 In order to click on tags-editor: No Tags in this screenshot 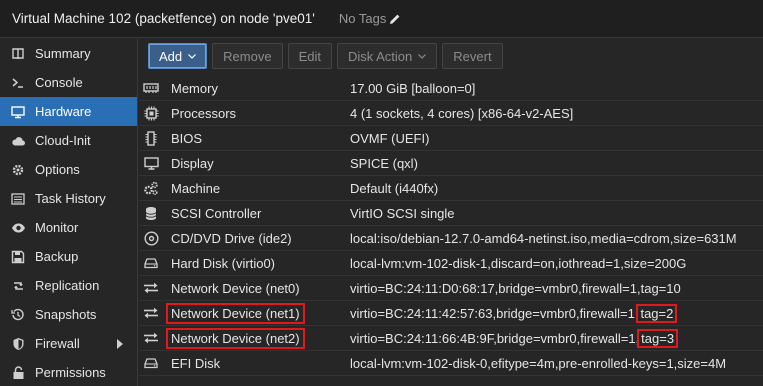, I will do `click(370, 18)`.